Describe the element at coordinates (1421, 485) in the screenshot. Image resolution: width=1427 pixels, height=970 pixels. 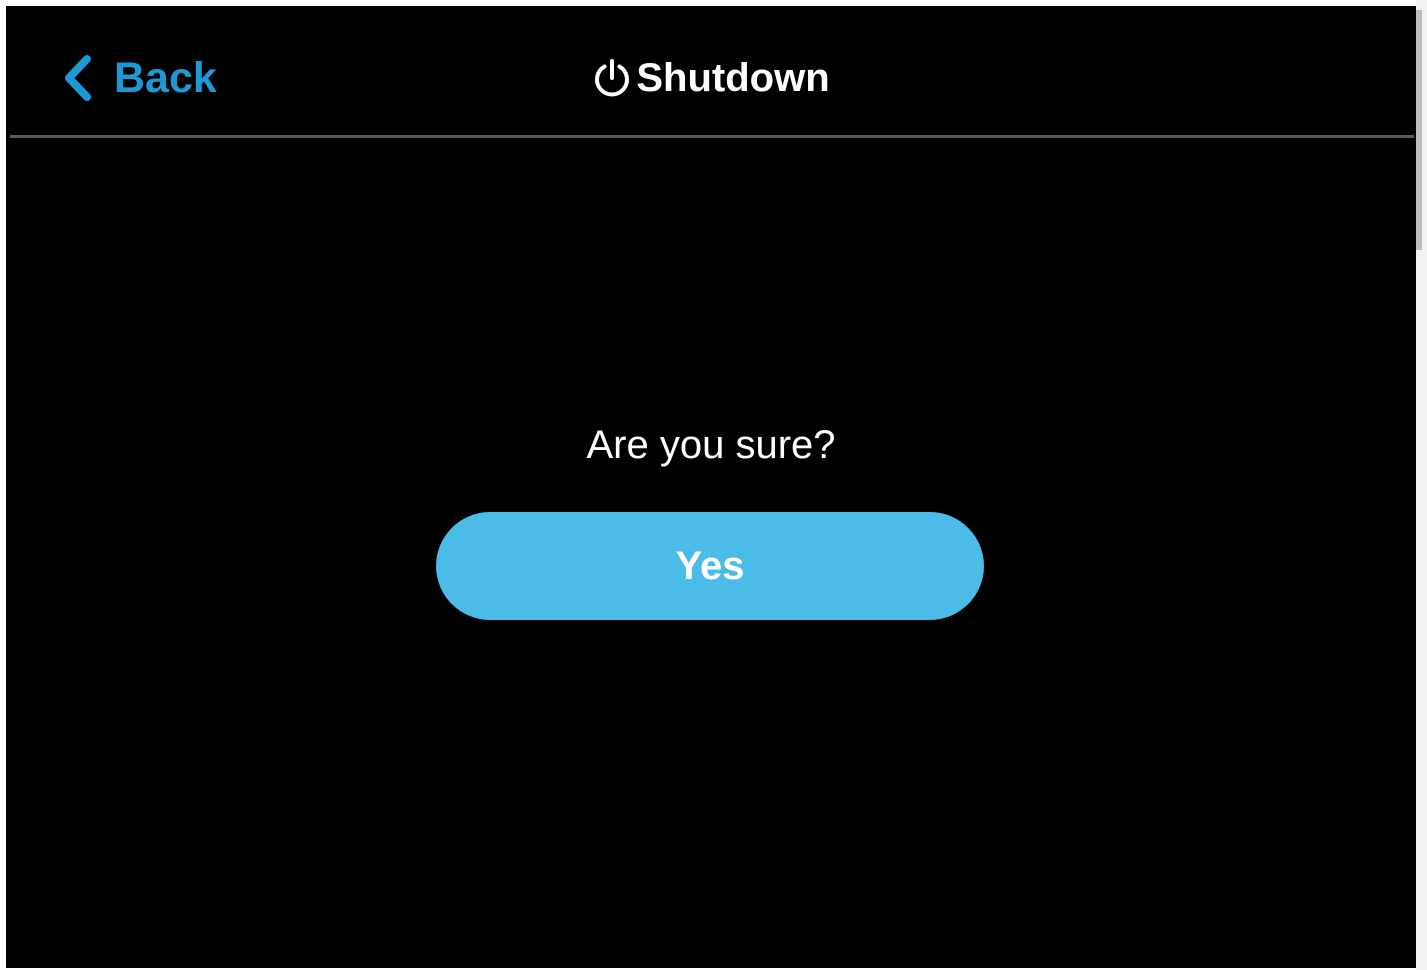
I see `window-edge` at that location.